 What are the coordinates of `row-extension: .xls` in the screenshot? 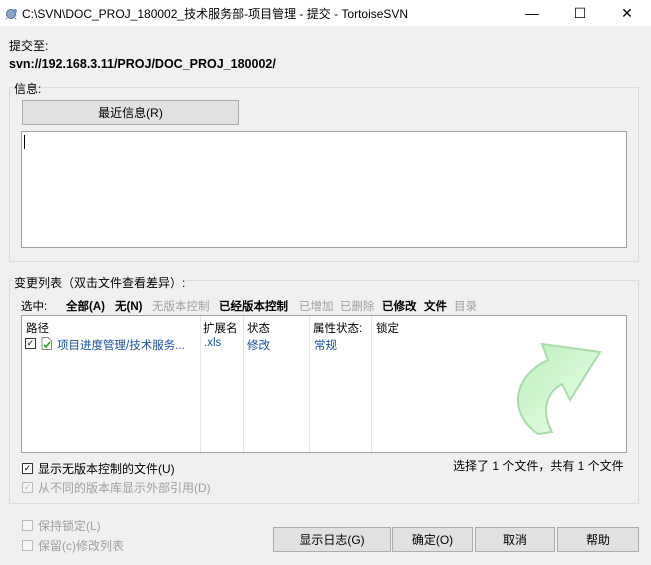 It's located at (213, 343).